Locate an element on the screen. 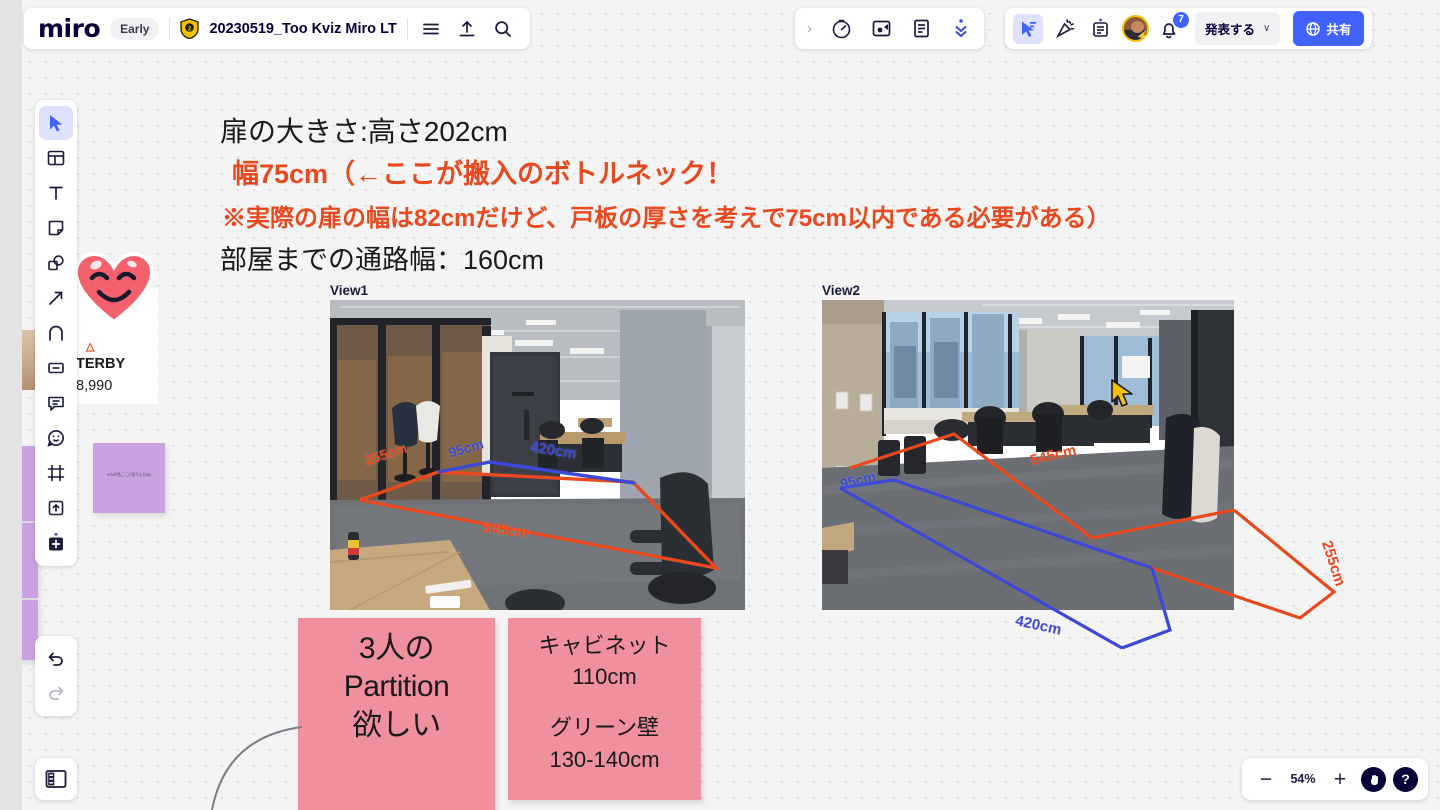  redo-button is located at coordinates (56, 693).